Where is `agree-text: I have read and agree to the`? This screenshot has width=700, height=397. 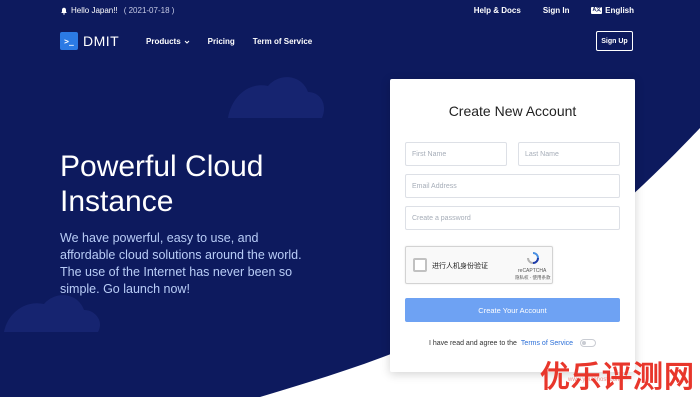
agree-text: I have read and agree to the is located at coordinates (472, 343).